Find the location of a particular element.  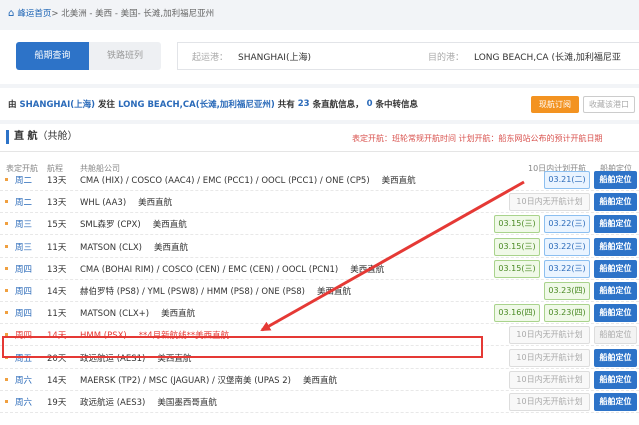

section-title: 直 航（共舱） is located at coordinates (41, 137).